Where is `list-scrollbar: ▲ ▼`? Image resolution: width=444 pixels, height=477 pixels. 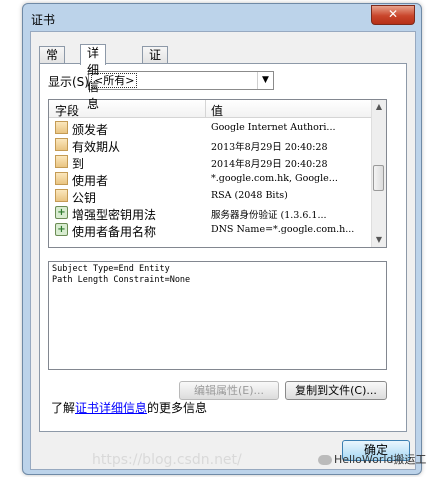
list-scrollbar: ▲ ▼ is located at coordinates (378, 173).